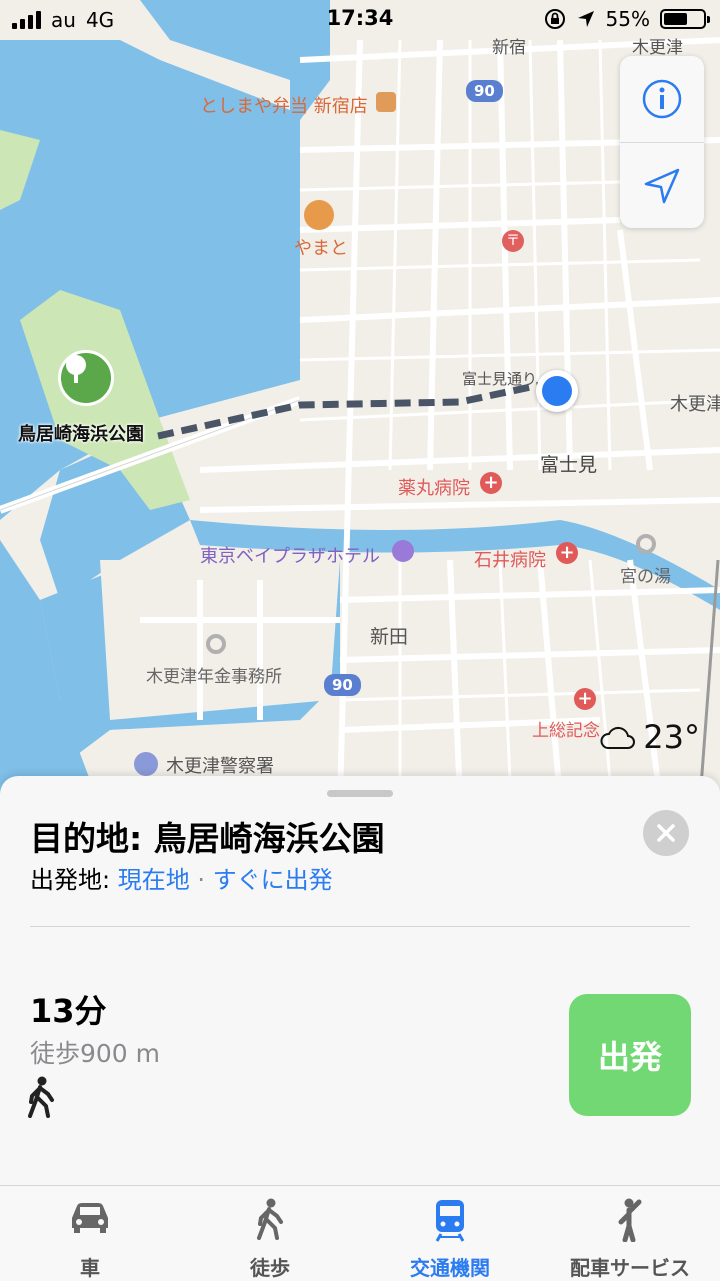  What do you see at coordinates (671, 737) in the screenshot?
I see `temperature: 23°` at bounding box center [671, 737].